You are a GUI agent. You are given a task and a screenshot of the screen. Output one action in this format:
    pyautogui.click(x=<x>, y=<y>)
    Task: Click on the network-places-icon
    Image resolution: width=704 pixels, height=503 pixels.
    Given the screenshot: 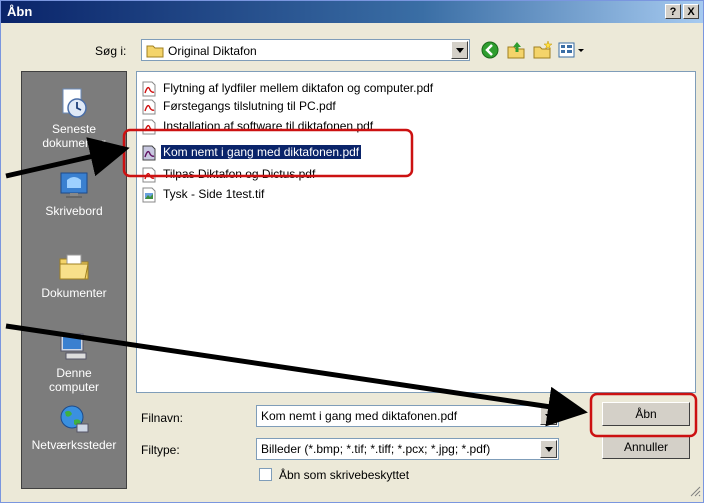 What is the action you would take?
    pyautogui.click(x=74, y=419)
    